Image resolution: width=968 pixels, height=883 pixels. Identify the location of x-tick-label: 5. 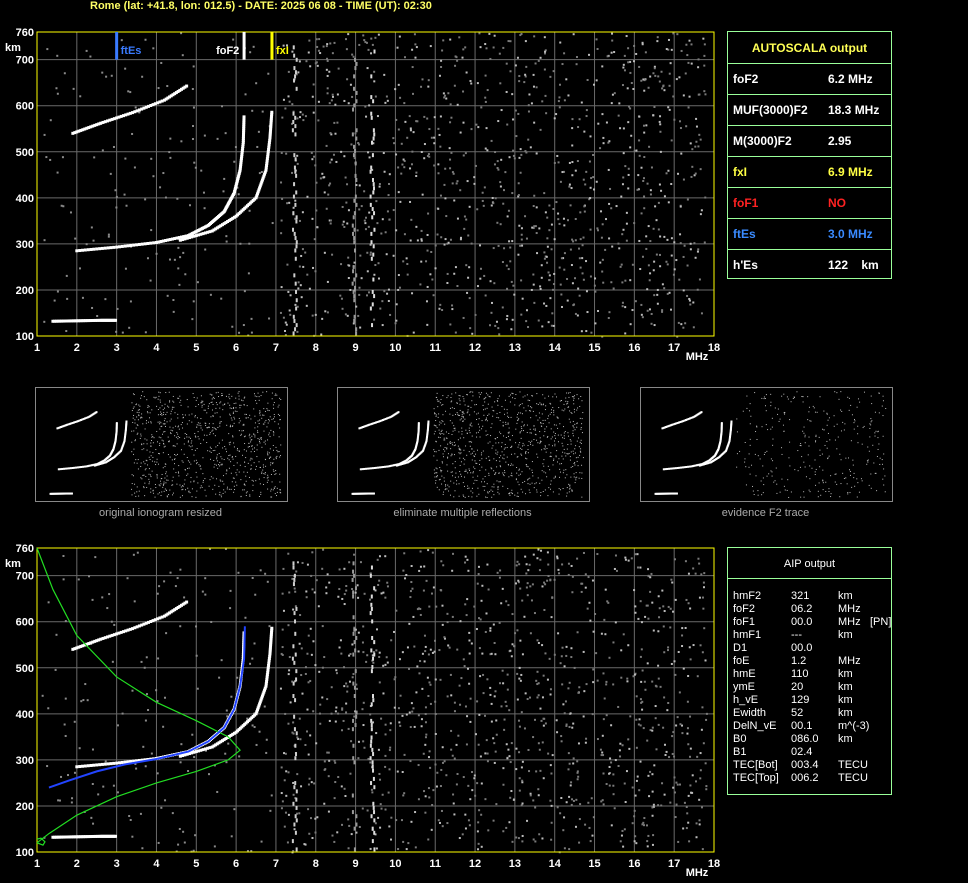
(196, 864).